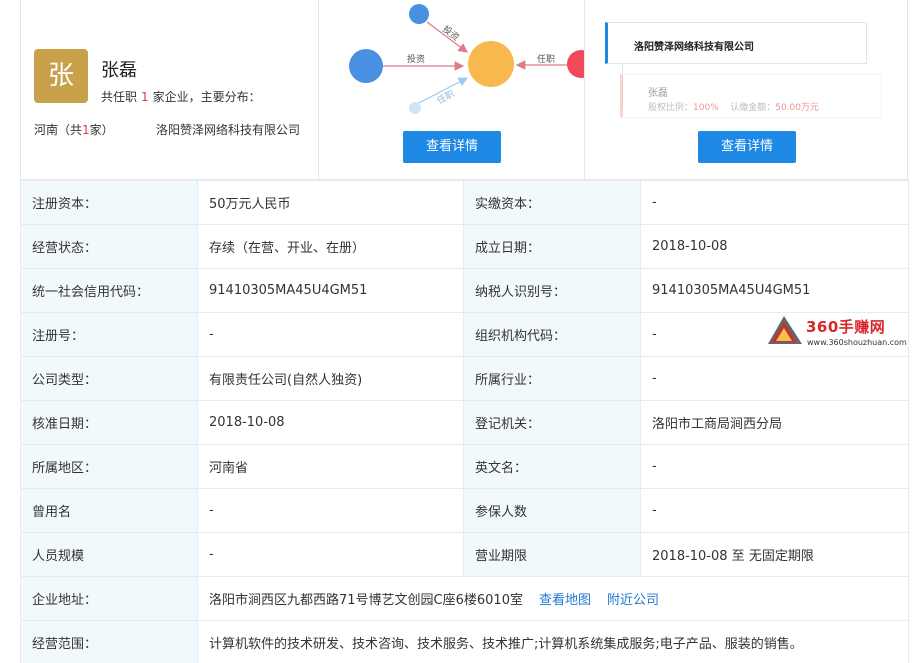 This screenshot has width=917, height=663. What do you see at coordinates (330, 554) in the screenshot?
I see `staff-size-value: -` at bounding box center [330, 554].